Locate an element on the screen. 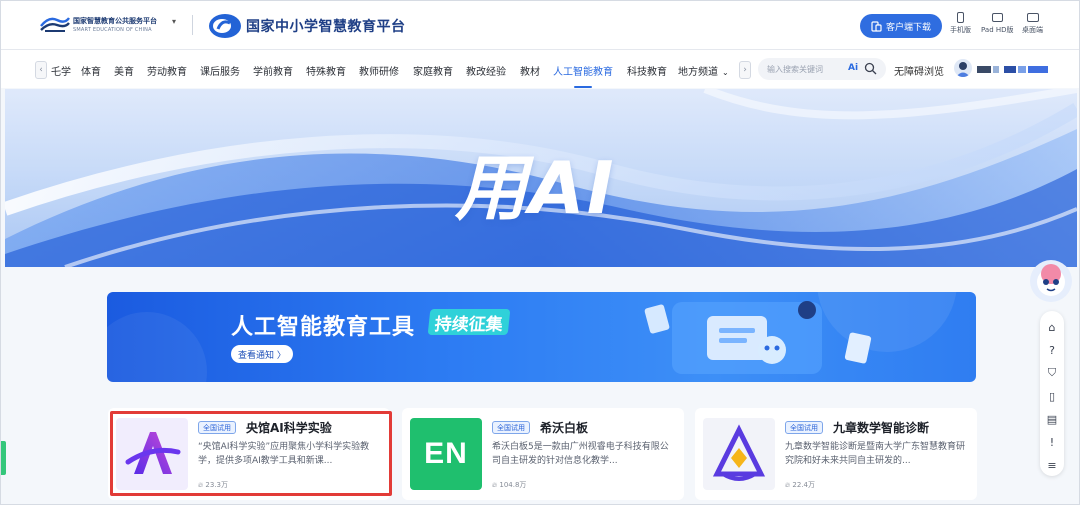 The width and height of the screenshot is (1080, 505). cnml-ai-science-app-icon is located at coordinates (152, 454).